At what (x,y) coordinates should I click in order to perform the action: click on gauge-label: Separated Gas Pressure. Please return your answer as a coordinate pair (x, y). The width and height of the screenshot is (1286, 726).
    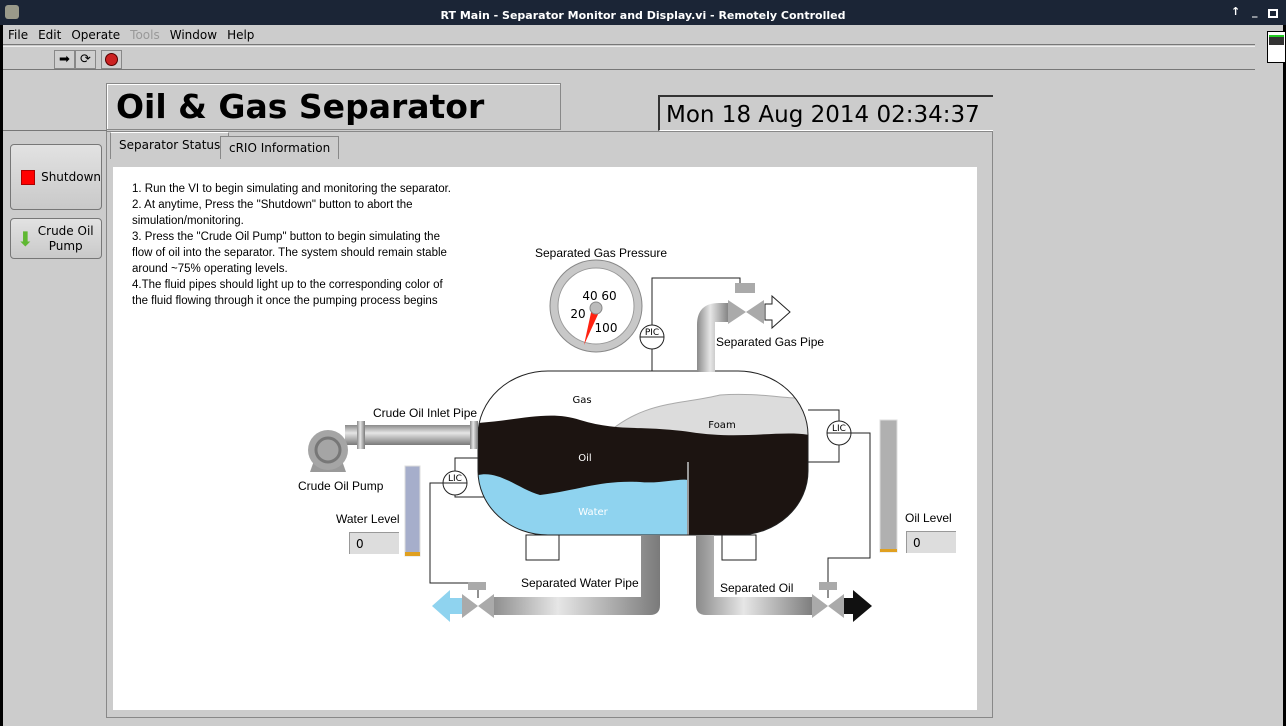
    Looking at the image, I should click on (601, 253).